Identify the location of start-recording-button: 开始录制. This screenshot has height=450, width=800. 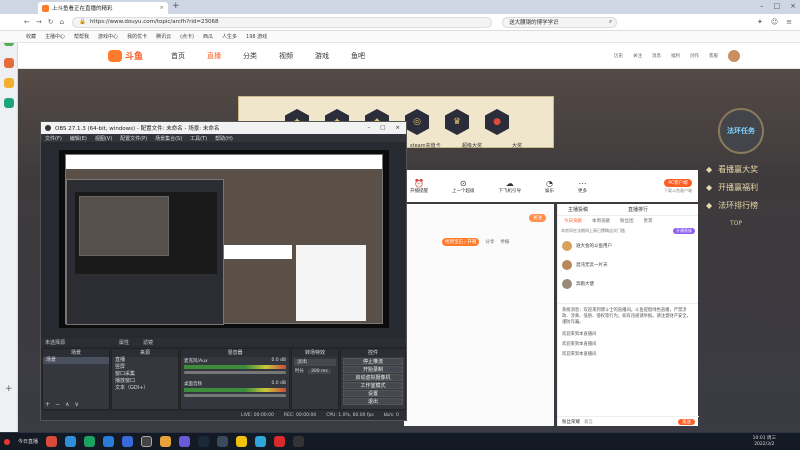
(373, 369).